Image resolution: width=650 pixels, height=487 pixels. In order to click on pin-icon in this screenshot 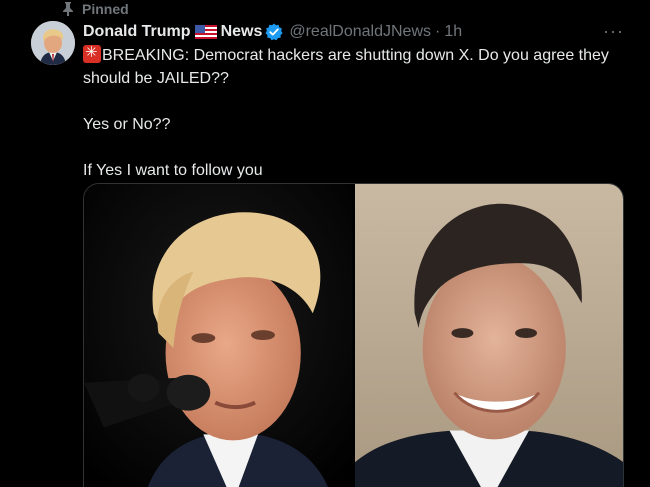, I will do `click(68, 9)`.